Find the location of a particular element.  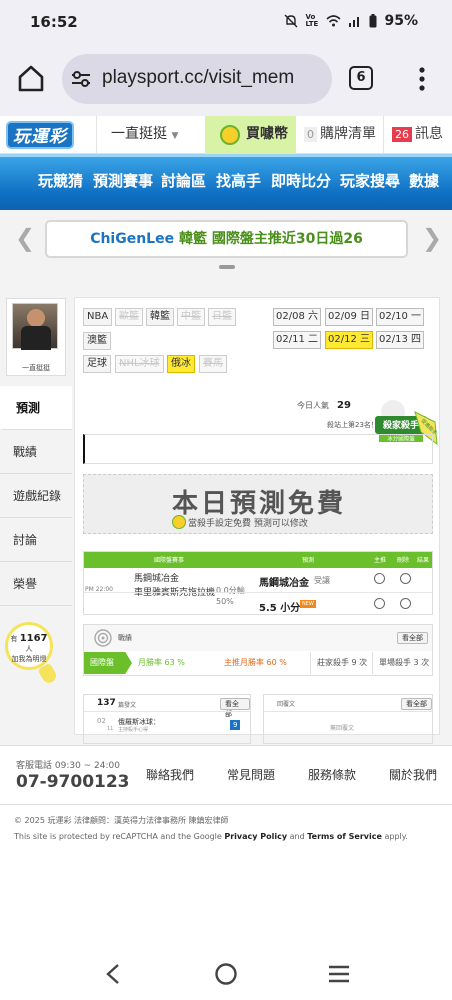

date-button-selected: 02/12 三 is located at coordinates (349, 340).